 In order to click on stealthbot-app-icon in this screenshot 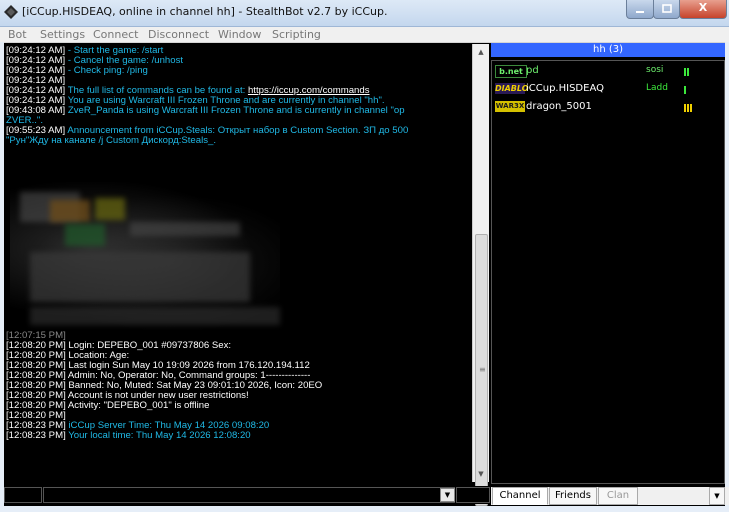, I will do `click(11, 12)`.